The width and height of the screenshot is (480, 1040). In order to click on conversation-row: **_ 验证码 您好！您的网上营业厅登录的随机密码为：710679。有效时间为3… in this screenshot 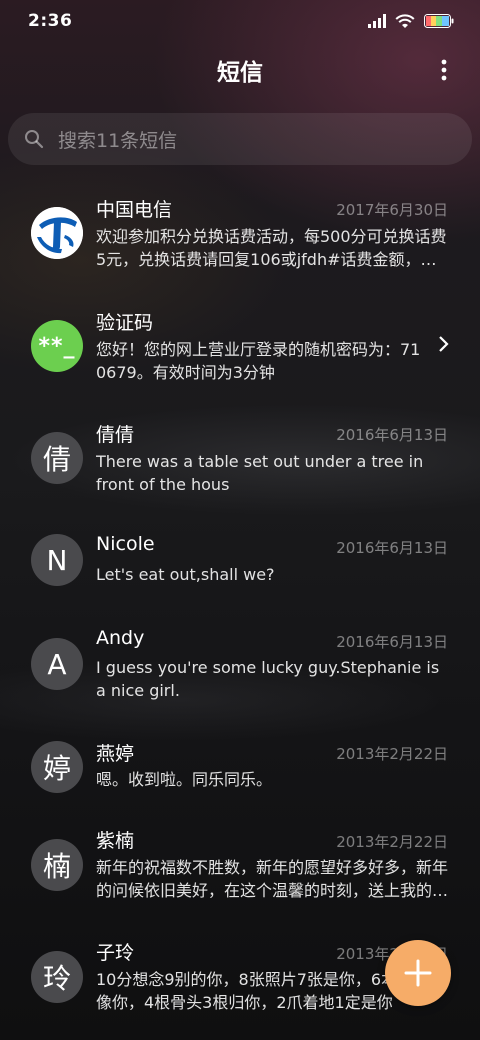, I will do `click(240, 348)`.